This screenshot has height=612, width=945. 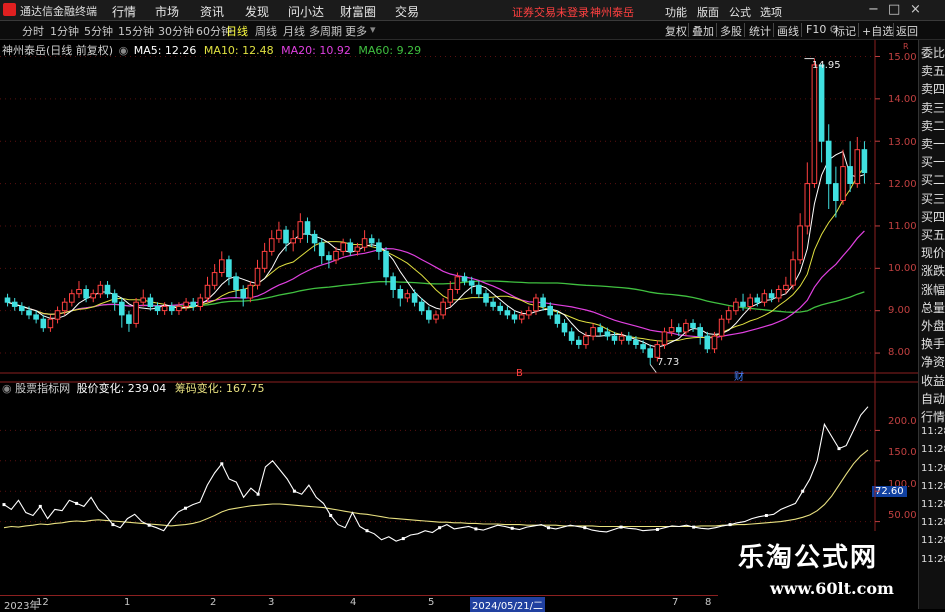 What do you see at coordinates (933, 307) in the screenshot?
I see `side-panel-item: 总量` at bounding box center [933, 307].